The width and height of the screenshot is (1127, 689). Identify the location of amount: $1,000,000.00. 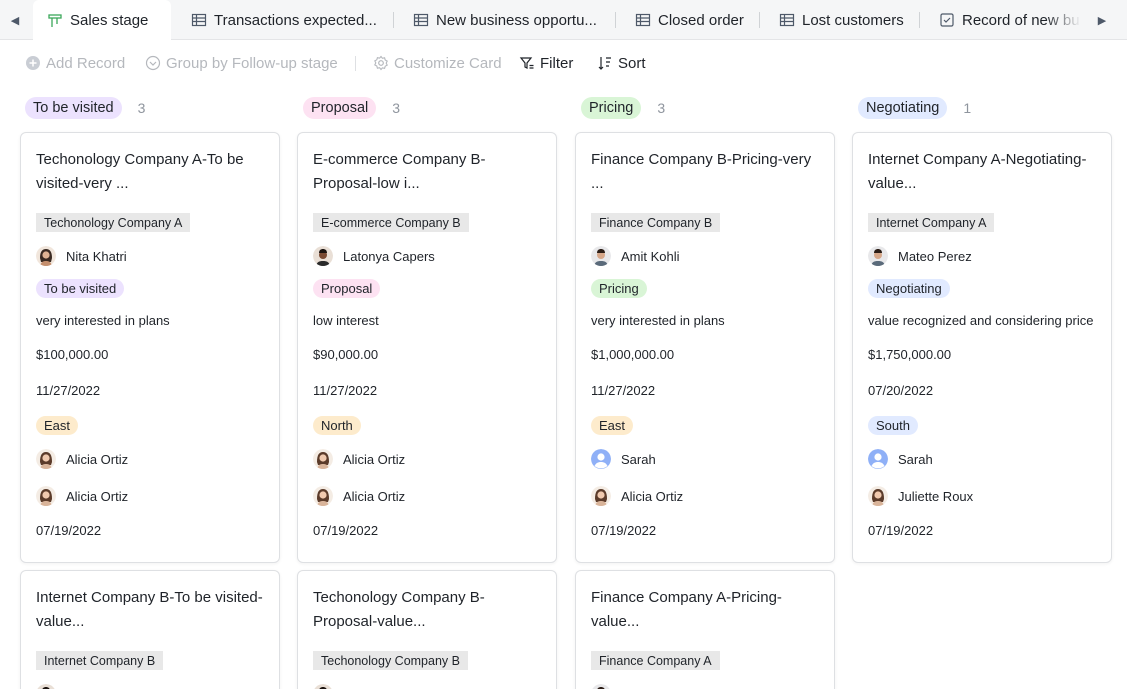
(633, 354).